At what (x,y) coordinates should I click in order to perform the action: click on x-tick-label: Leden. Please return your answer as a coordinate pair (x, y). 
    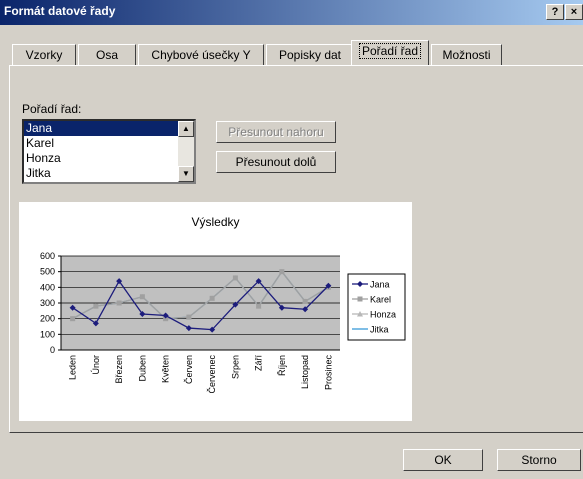
    Looking at the image, I should click on (73, 367).